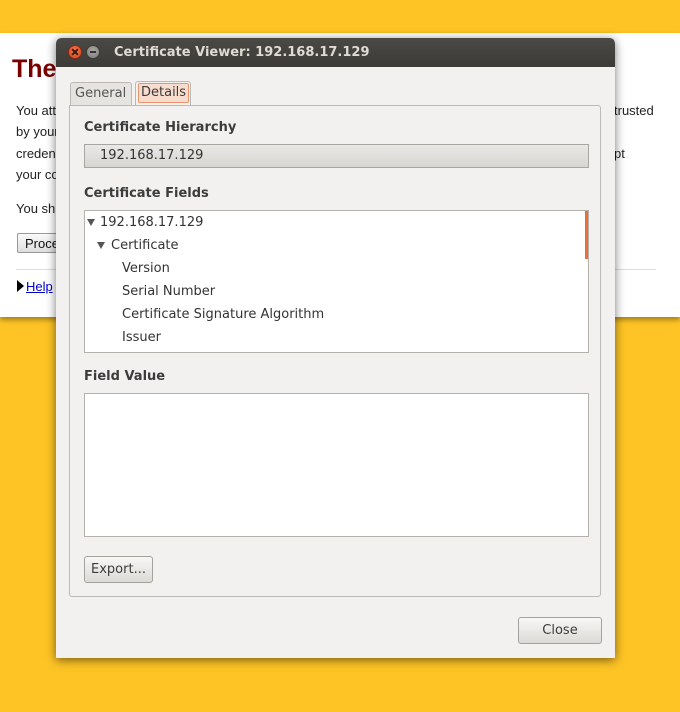 The height and width of the screenshot is (712, 680). What do you see at coordinates (37, 131) in the screenshot?
I see `page-text-line: by your` at bounding box center [37, 131].